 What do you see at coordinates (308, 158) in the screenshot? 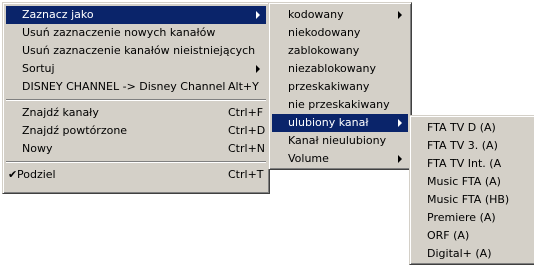
I see `menu-item-label: Volume` at bounding box center [308, 158].